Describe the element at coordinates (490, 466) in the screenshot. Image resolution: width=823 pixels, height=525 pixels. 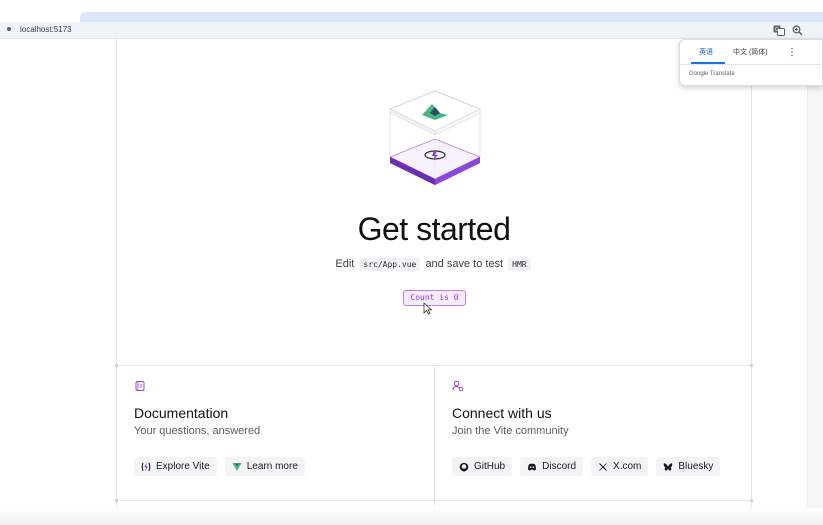
I see `github-label: GitHub` at that location.